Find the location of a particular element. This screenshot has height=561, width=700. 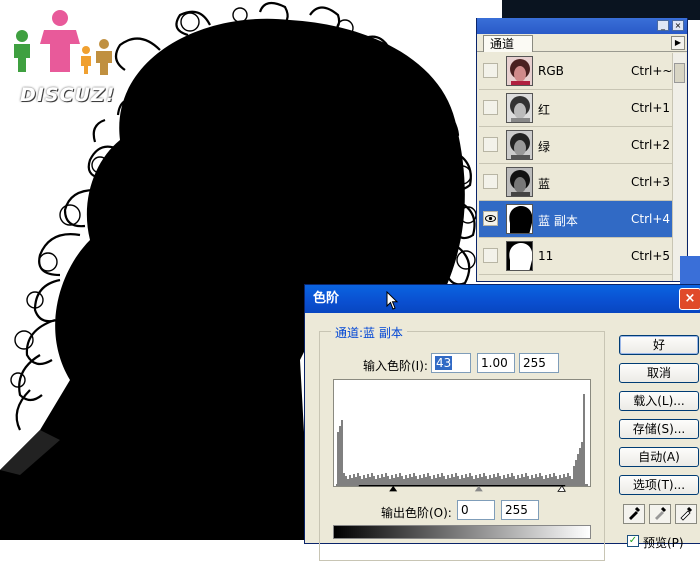

tab-channels: 通道 is located at coordinates (508, 43).